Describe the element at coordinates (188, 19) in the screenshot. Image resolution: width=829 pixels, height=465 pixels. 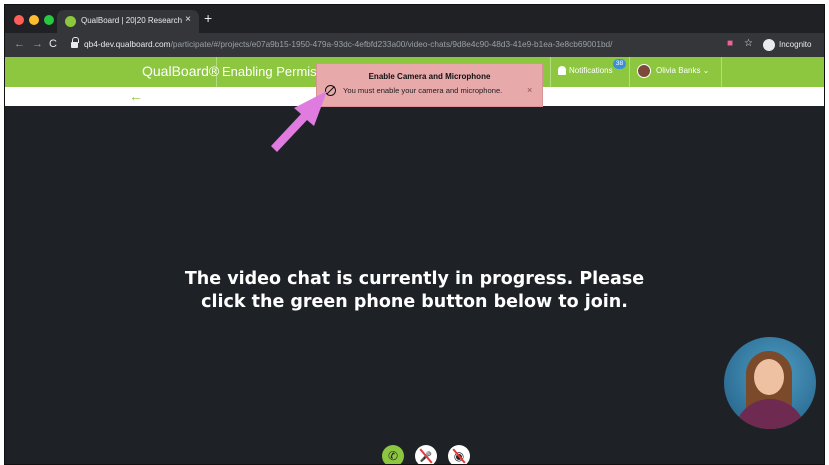
I see `tab-close-icon: ×` at that location.